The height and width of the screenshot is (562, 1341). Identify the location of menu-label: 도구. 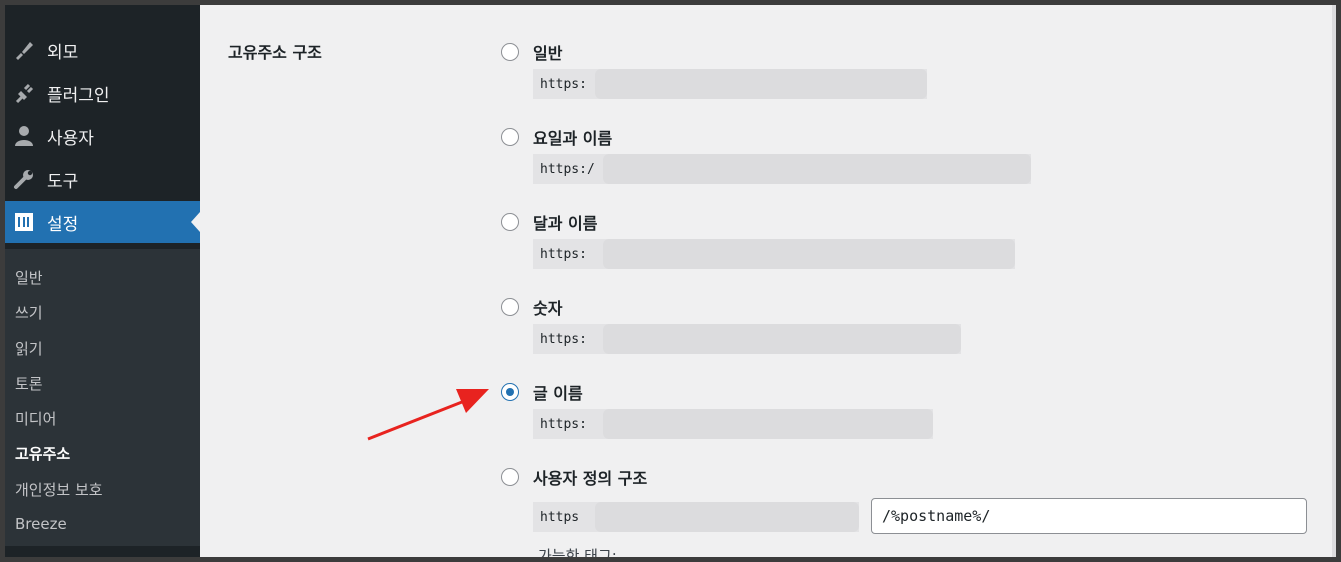
(63, 181).